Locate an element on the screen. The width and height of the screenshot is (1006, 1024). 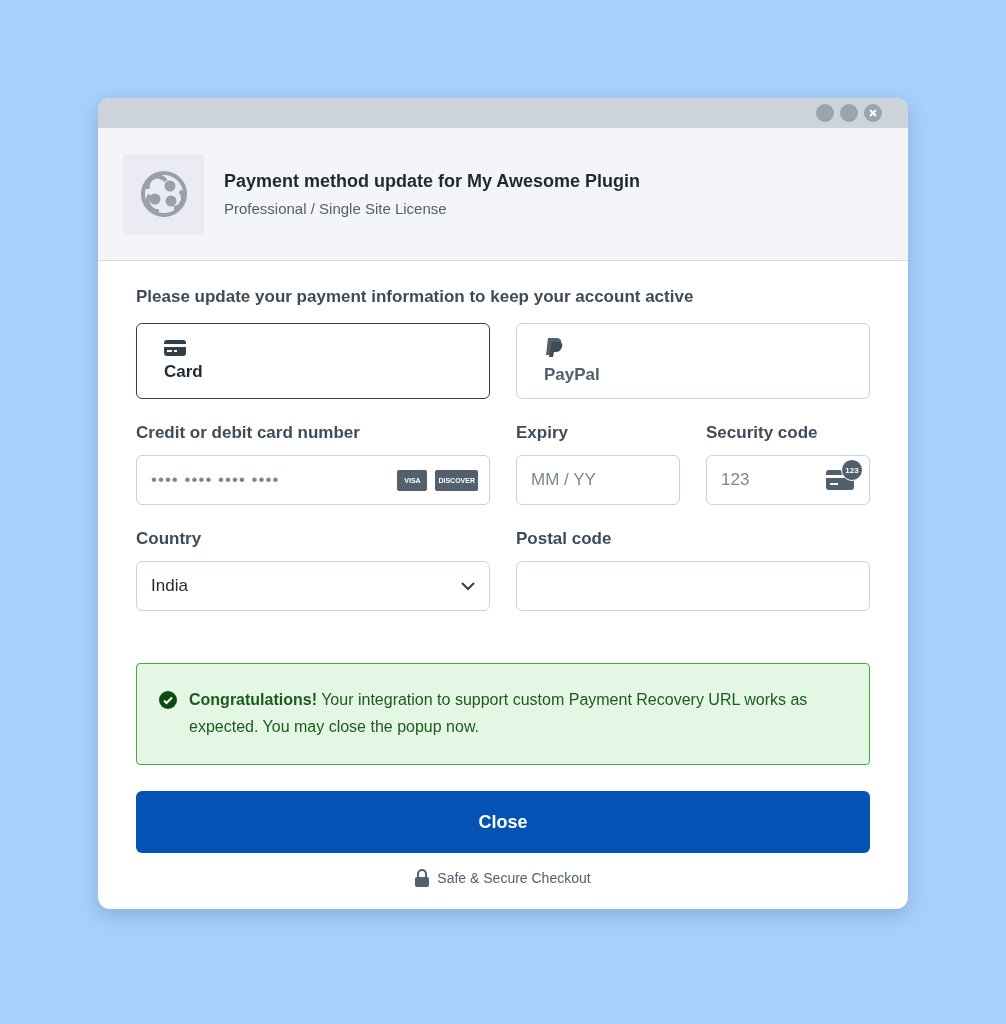
payment-method-tab: Card is located at coordinates (313, 361).